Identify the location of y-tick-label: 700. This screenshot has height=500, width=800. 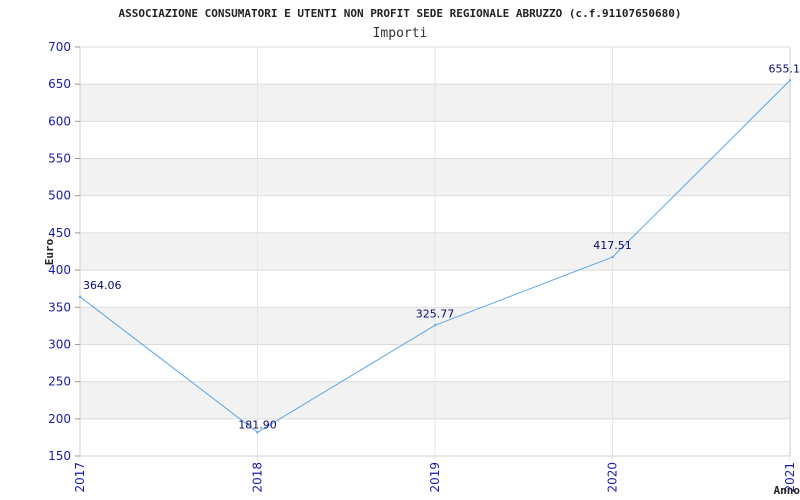
(59, 47).